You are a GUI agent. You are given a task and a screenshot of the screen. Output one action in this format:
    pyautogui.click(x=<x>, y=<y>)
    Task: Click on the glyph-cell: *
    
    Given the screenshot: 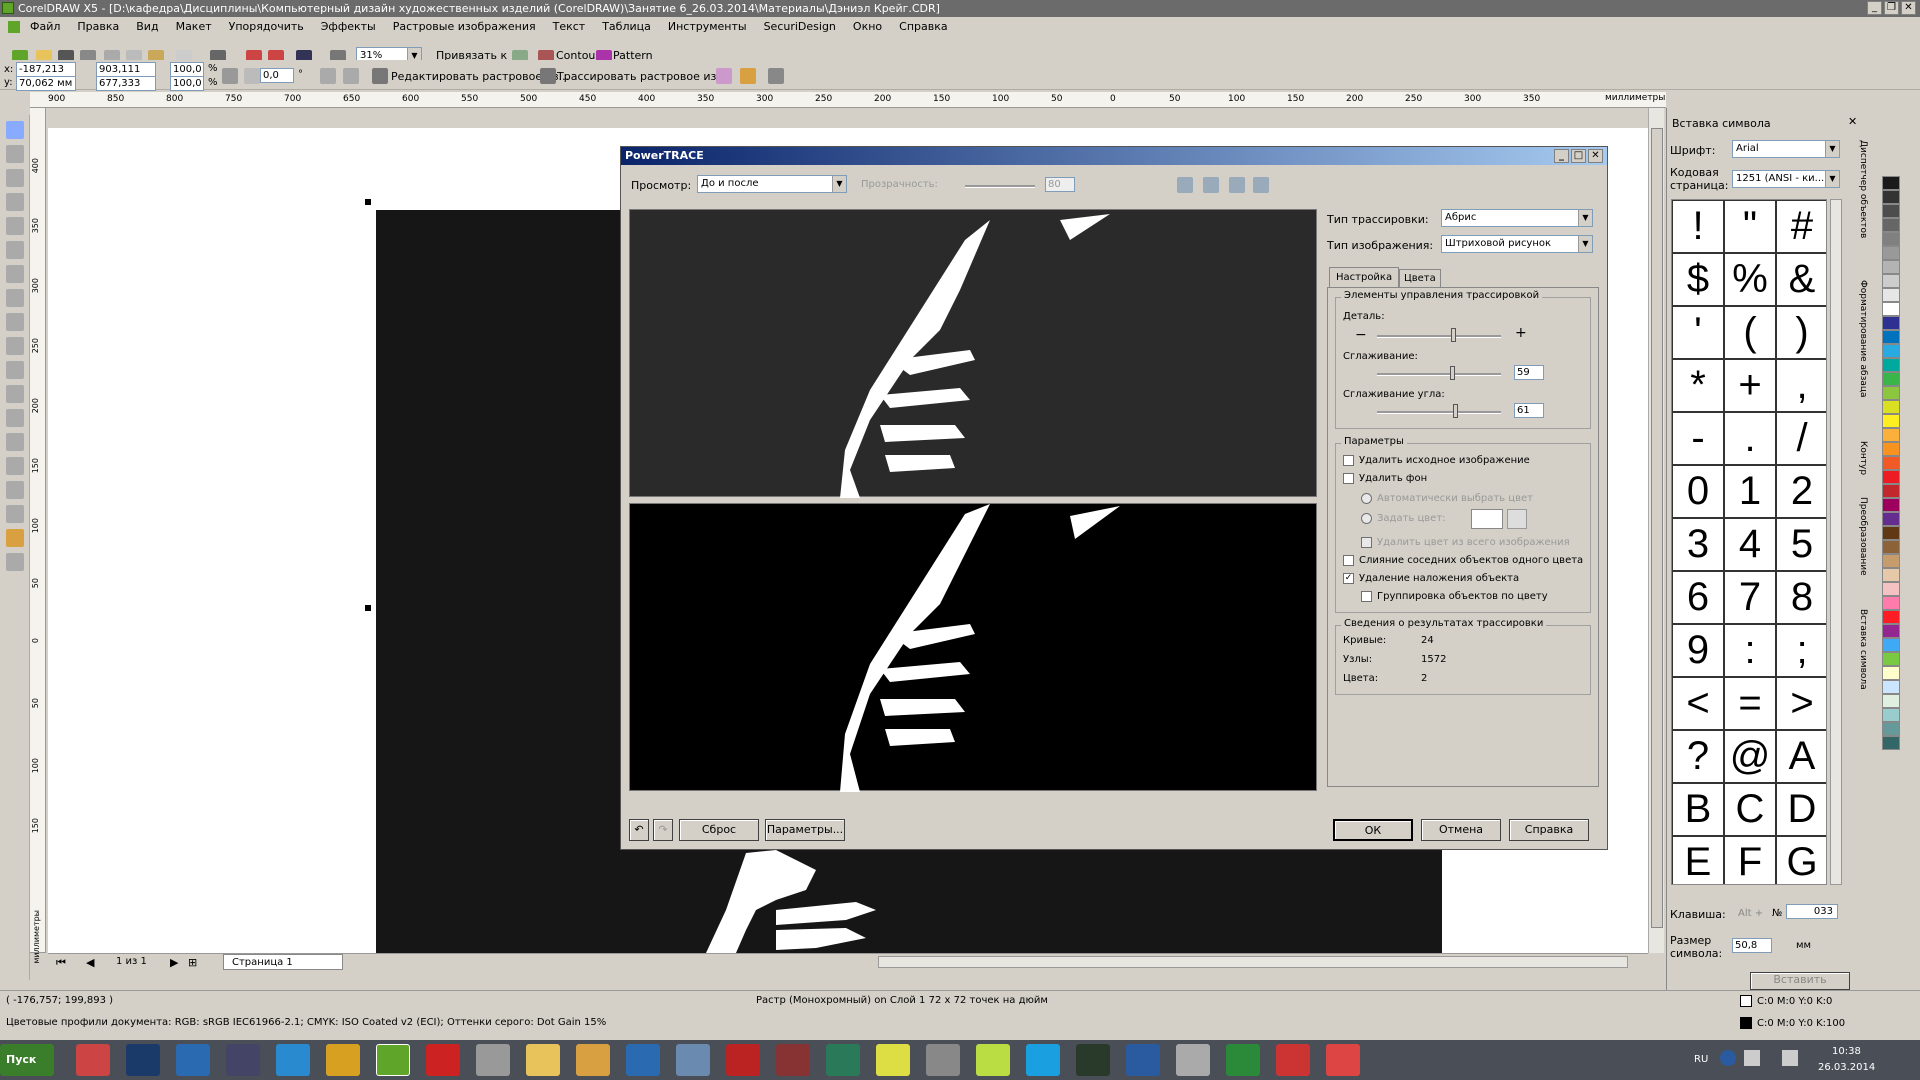 What is the action you would take?
    pyautogui.click(x=1698, y=385)
    